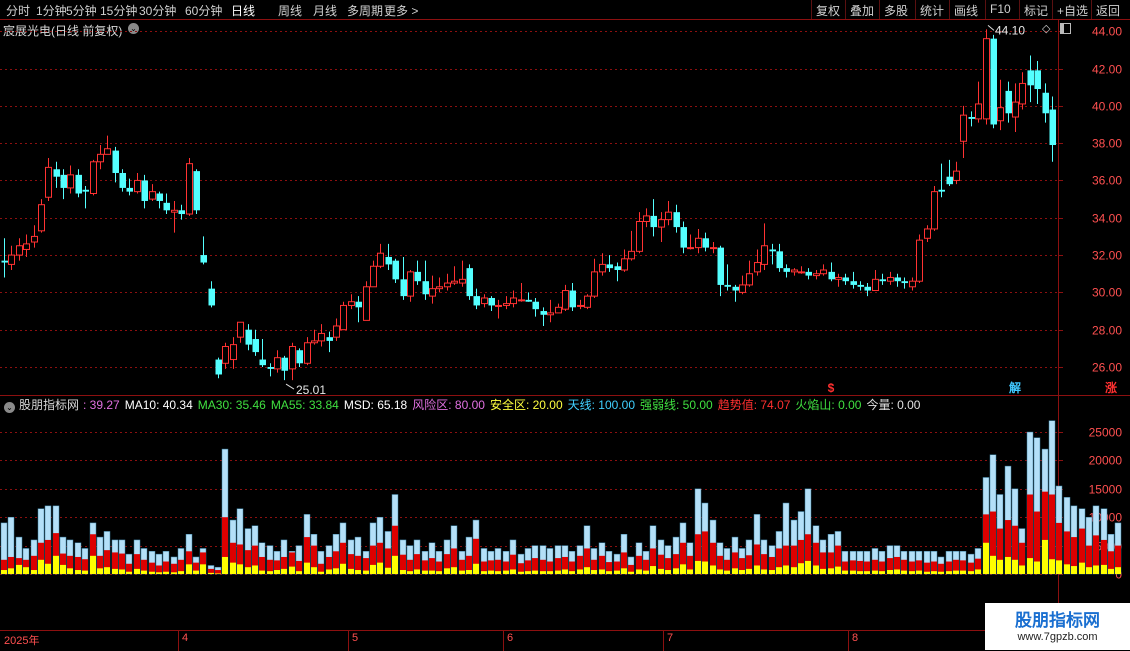  What do you see at coordinates (18, 10) in the screenshot?
I see `toolbar-item: 分时` at bounding box center [18, 10].